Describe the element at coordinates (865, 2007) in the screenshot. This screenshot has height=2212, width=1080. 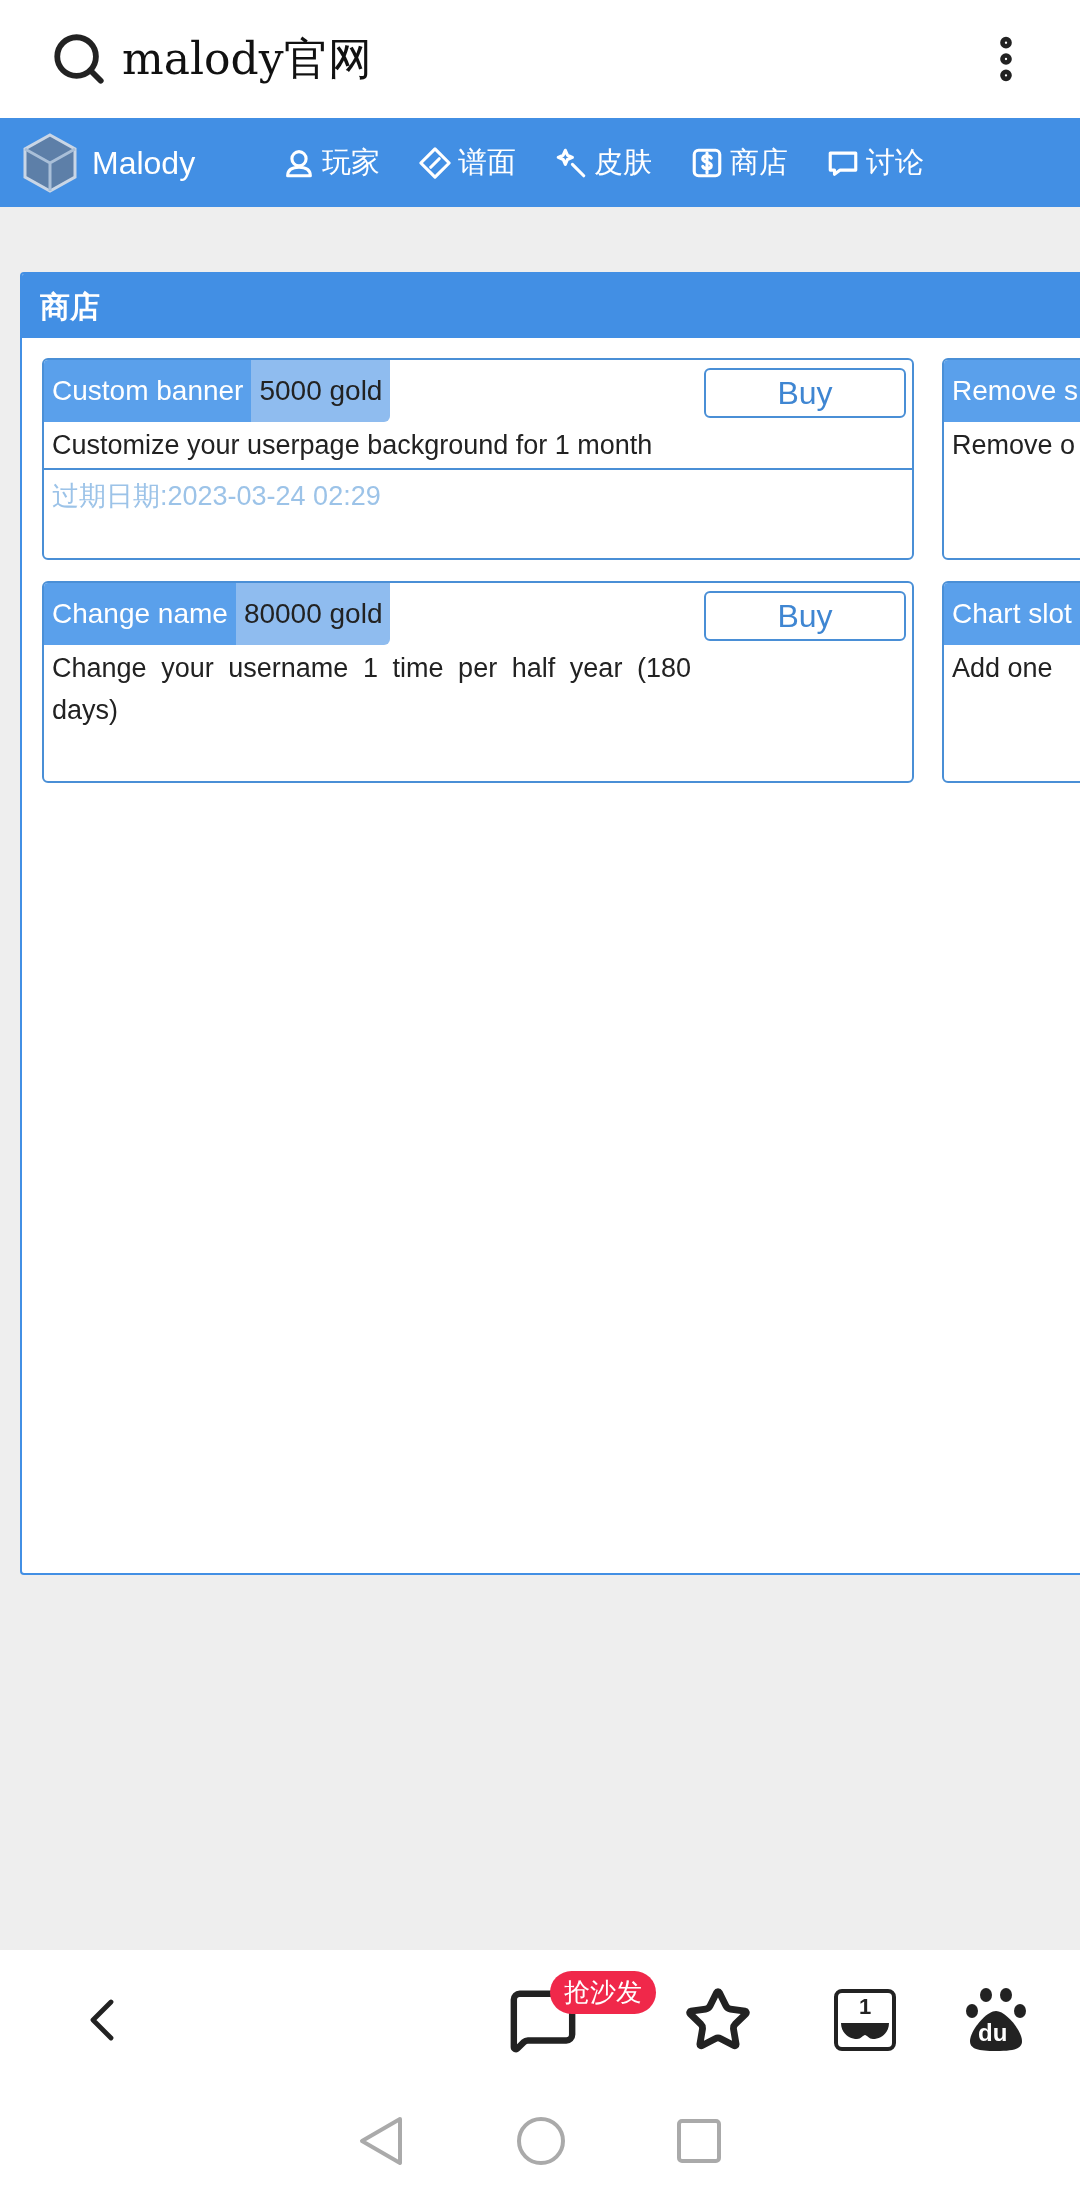
I see `tab-count: 1` at that location.